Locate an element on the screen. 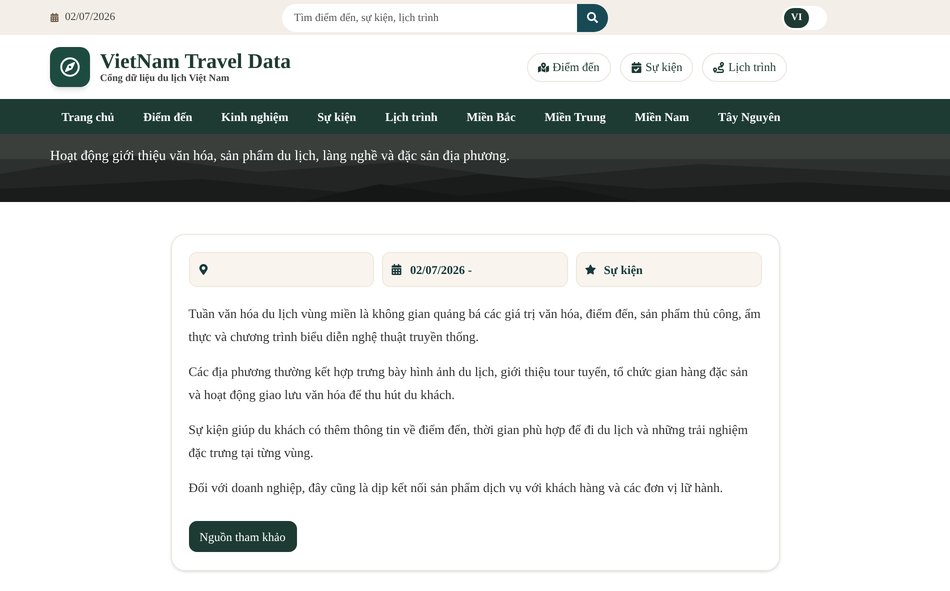 Image resolution: width=950 pixels, height=591 pixels. route-icon is located at coordinates (718, 67).